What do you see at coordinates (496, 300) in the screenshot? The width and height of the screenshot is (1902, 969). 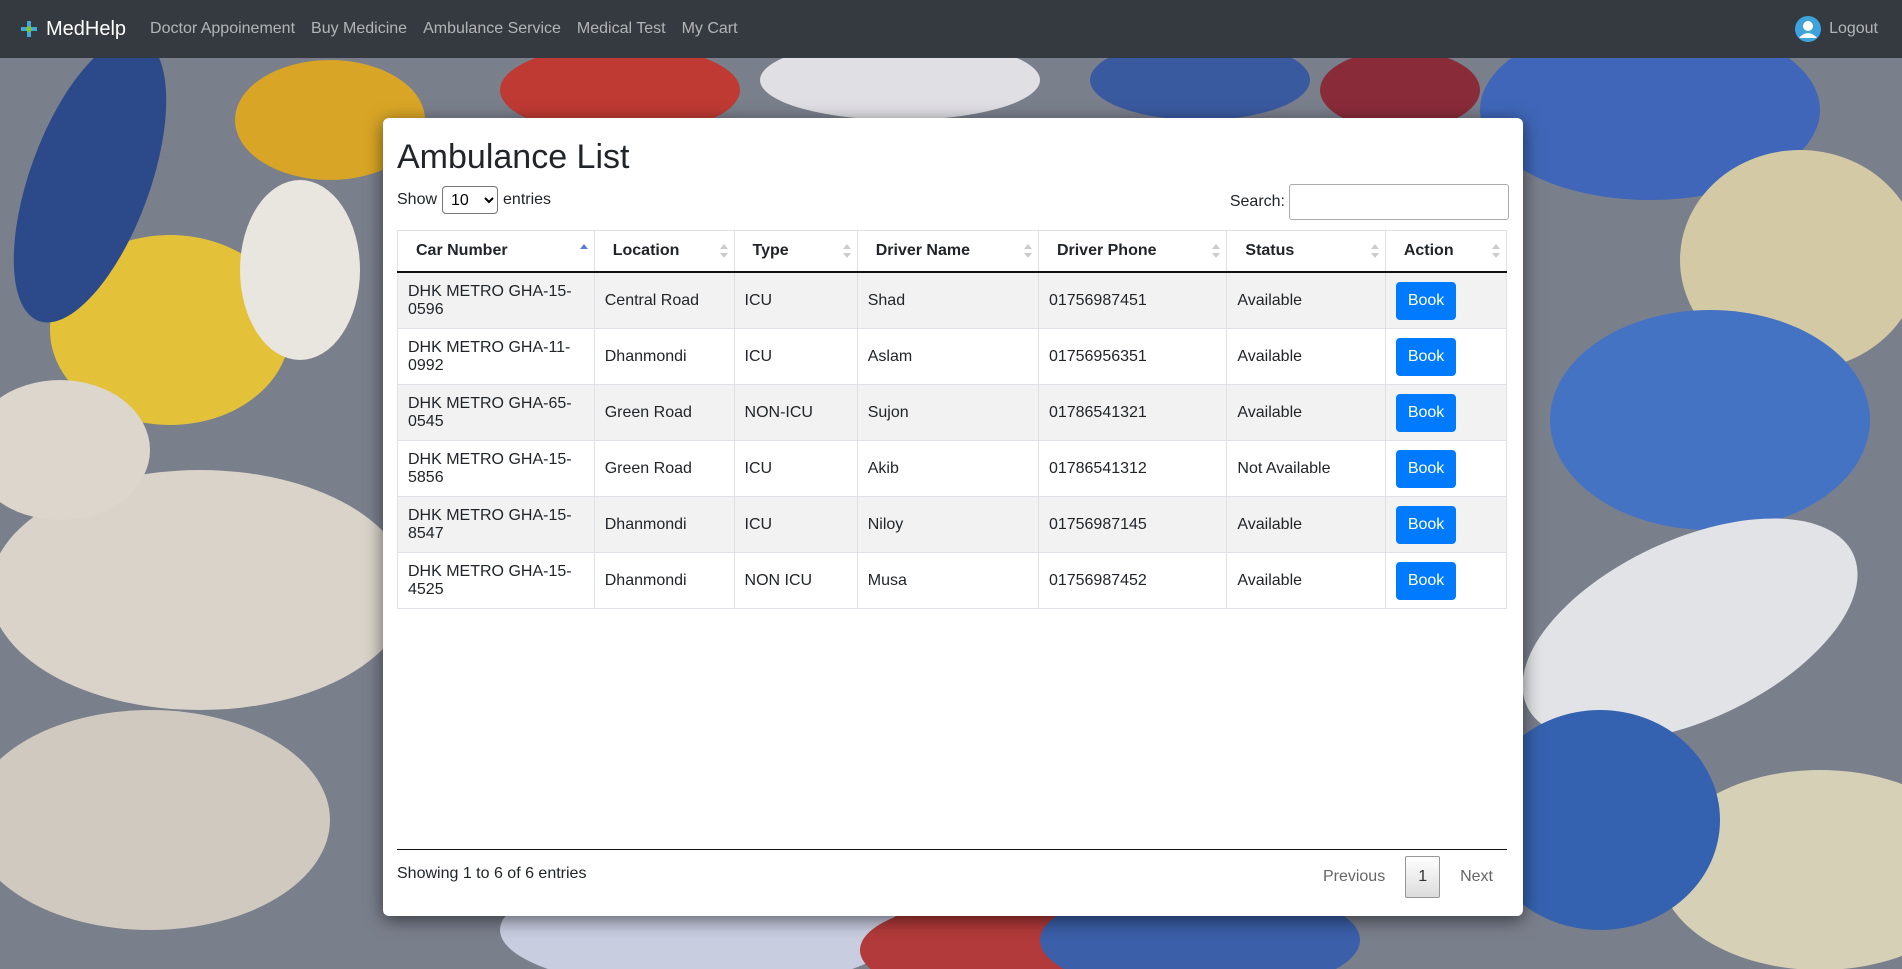 I see `cell-car-number: DHK METRO GHA-15-0596` at bounding box center [496, 300].